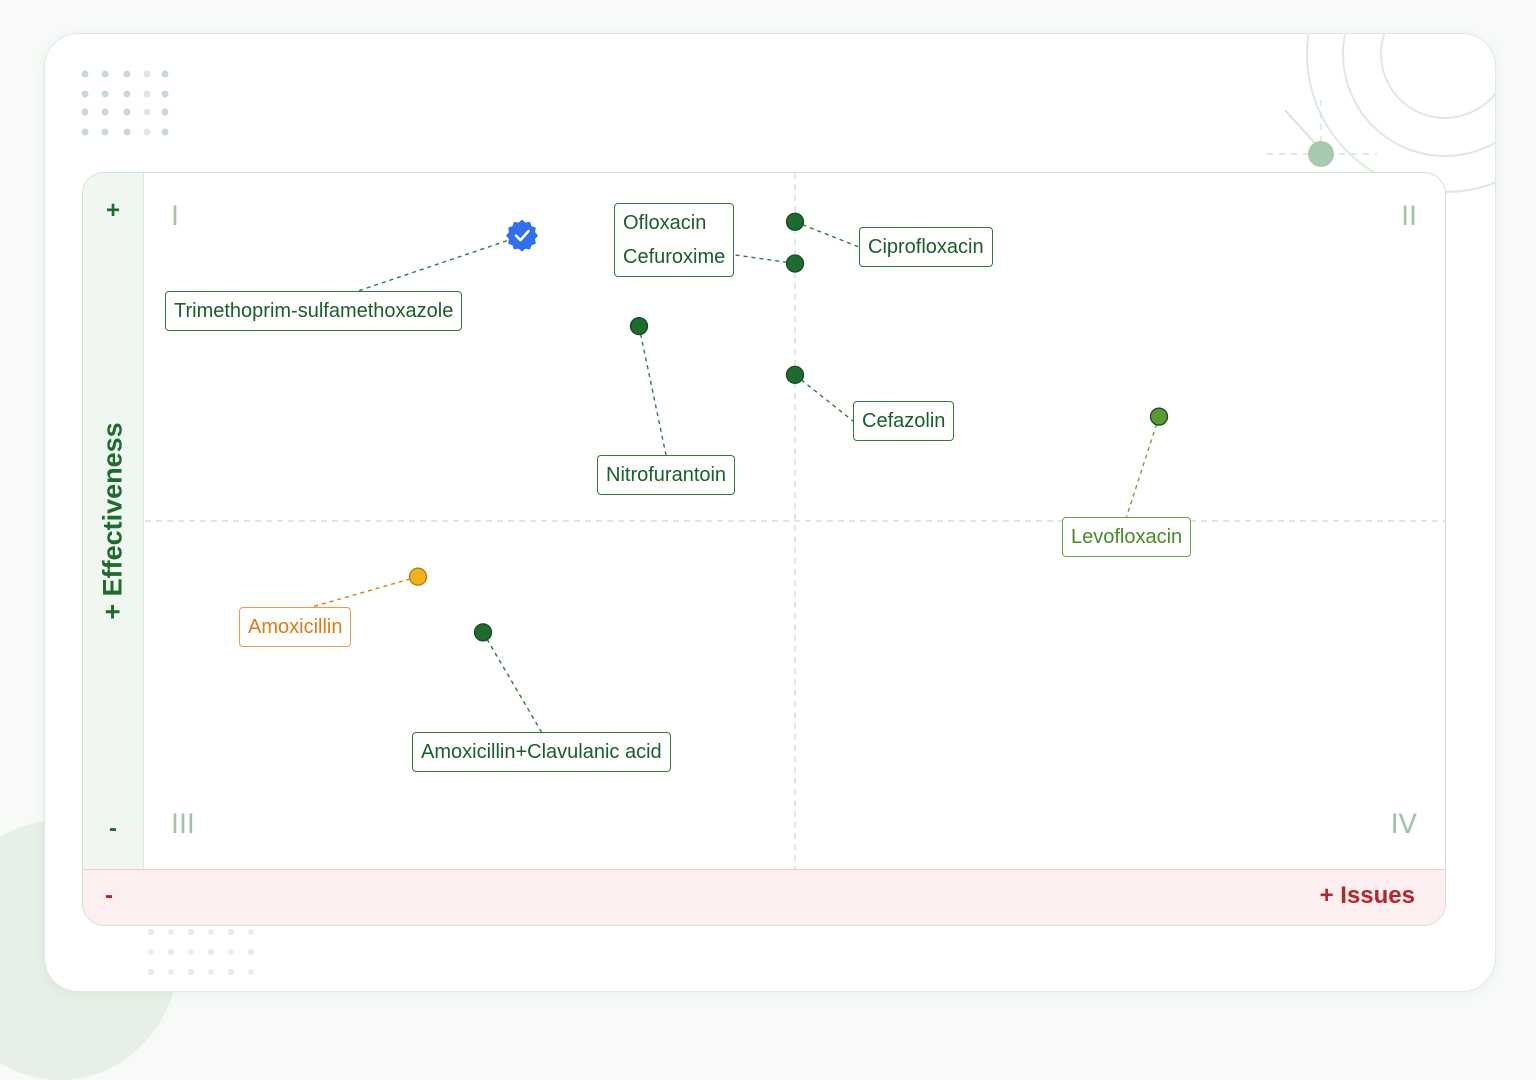  Describe the element at coordinates (665, 223) in the screenshot. I see `point-label-text: Ofloxacin` at that location.